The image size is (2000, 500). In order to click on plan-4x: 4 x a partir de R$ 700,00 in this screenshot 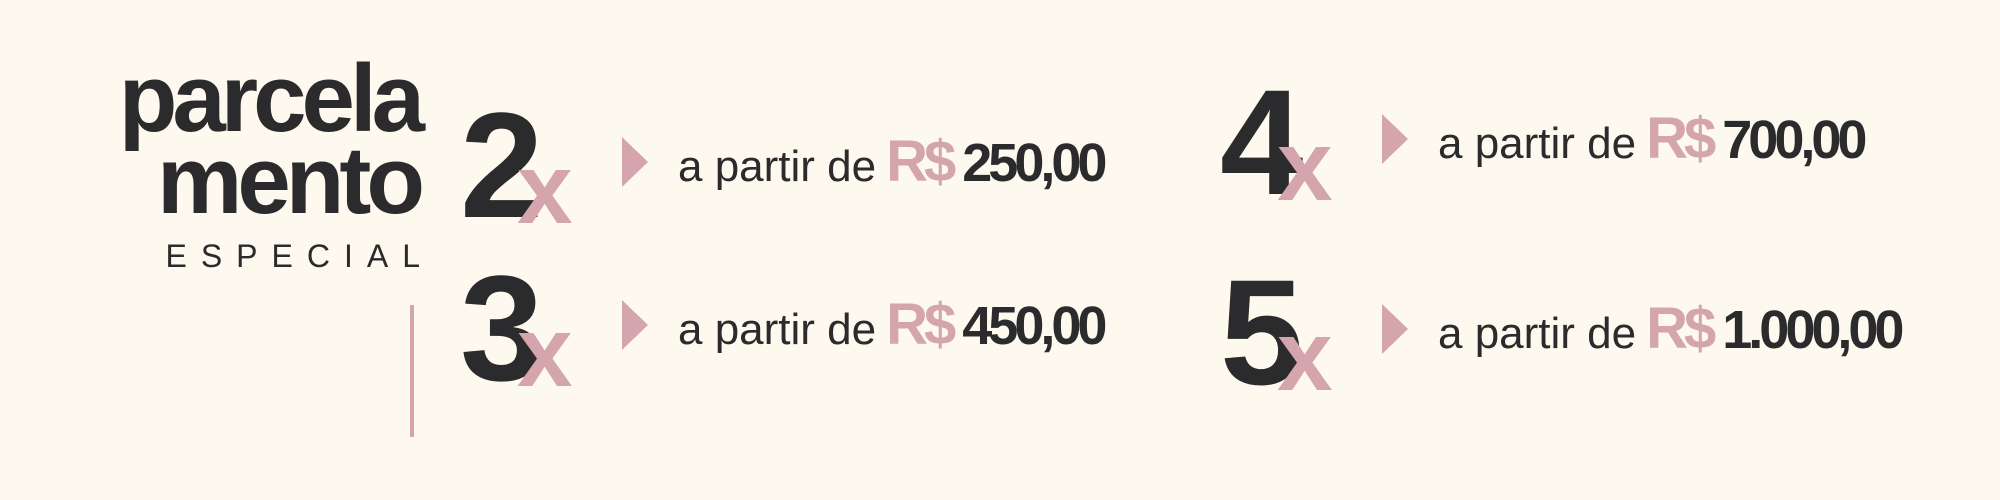, I will do `click(1580, 142)`.